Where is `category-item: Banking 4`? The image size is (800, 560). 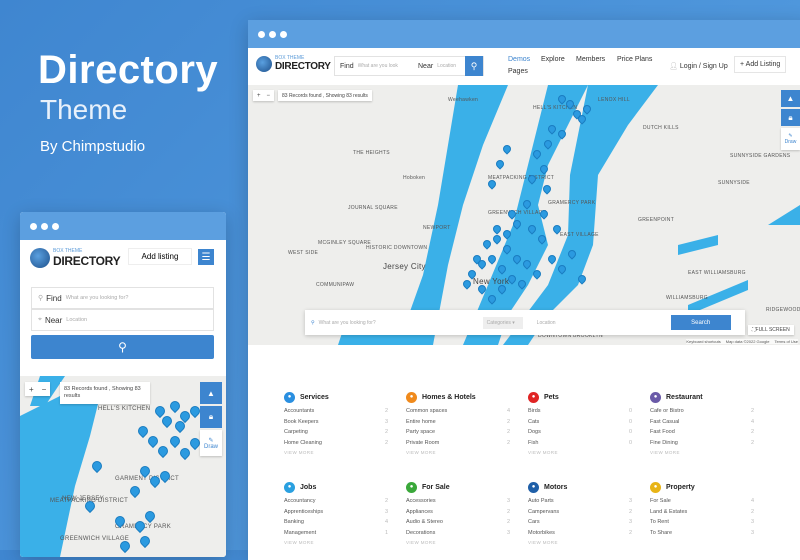 category-item: Banking 4 is located at coordinates (339, 524).